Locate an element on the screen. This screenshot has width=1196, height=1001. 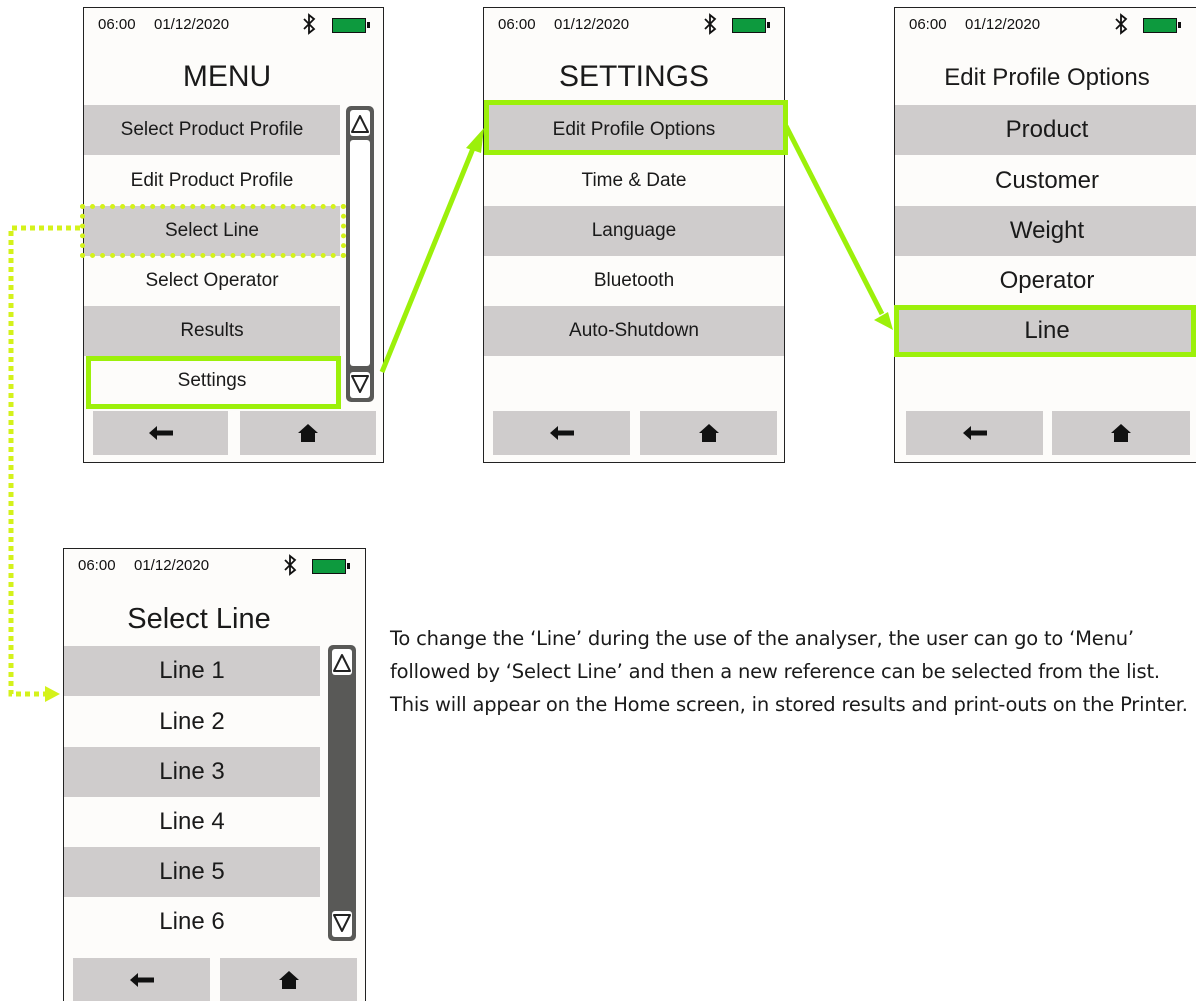
line-item-3: Line 3 is located at coordinates (192, 772).